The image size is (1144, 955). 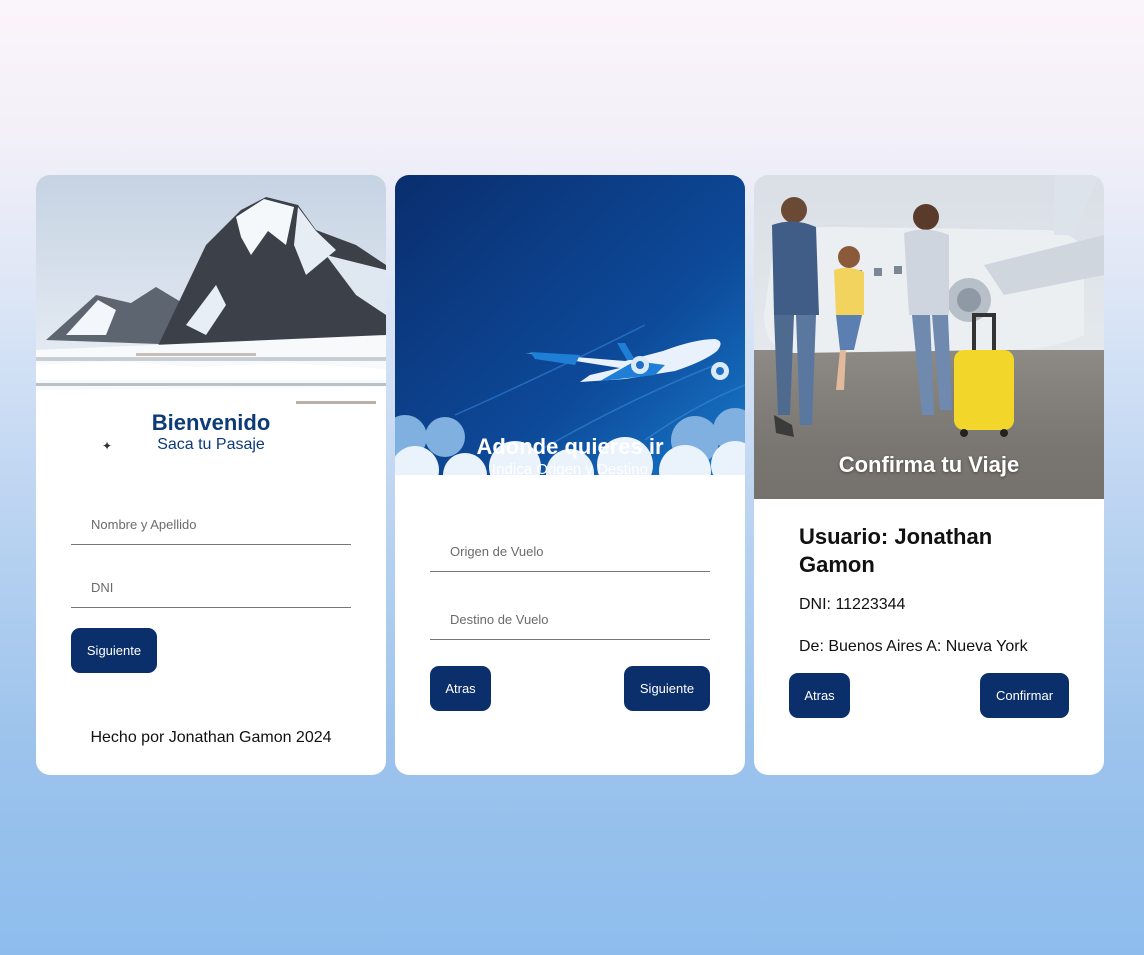 What do you see at coordinates (929, 337) in the screenshot?
I see `family-airport-image` at bounding box center [929, 337].